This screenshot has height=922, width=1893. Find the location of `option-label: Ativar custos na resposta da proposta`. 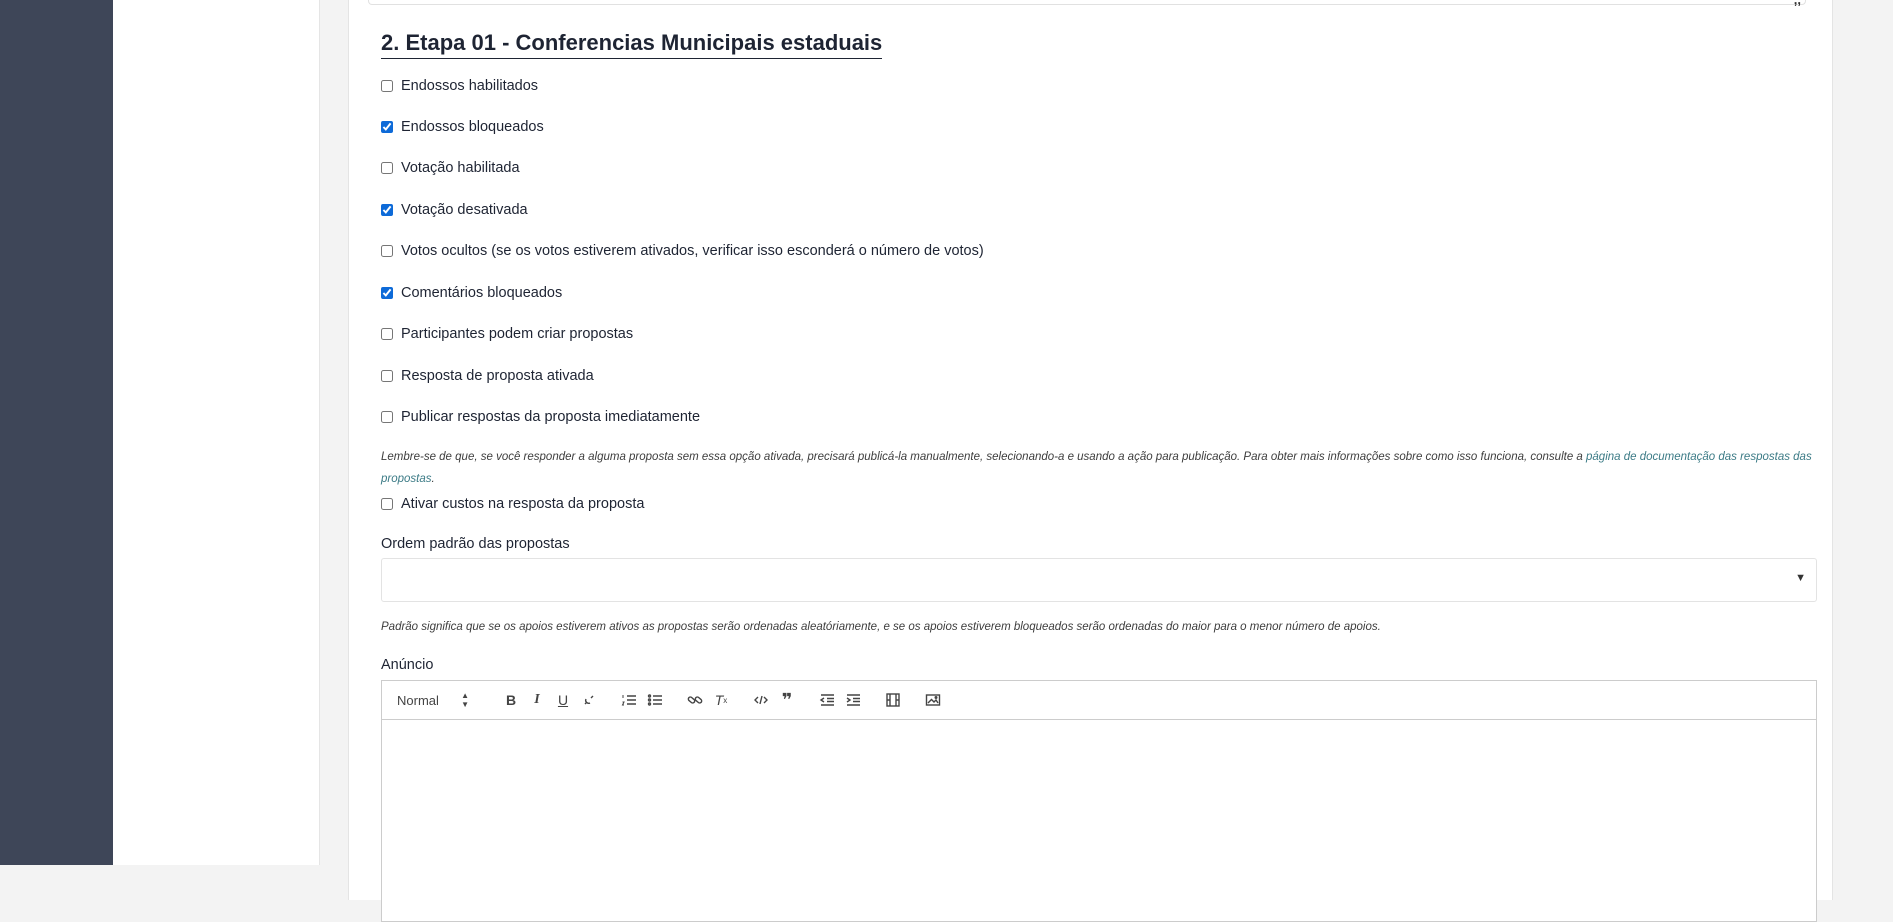

option-label: Ativar custos na resposta da proposta is located at coordinates (523, 504).